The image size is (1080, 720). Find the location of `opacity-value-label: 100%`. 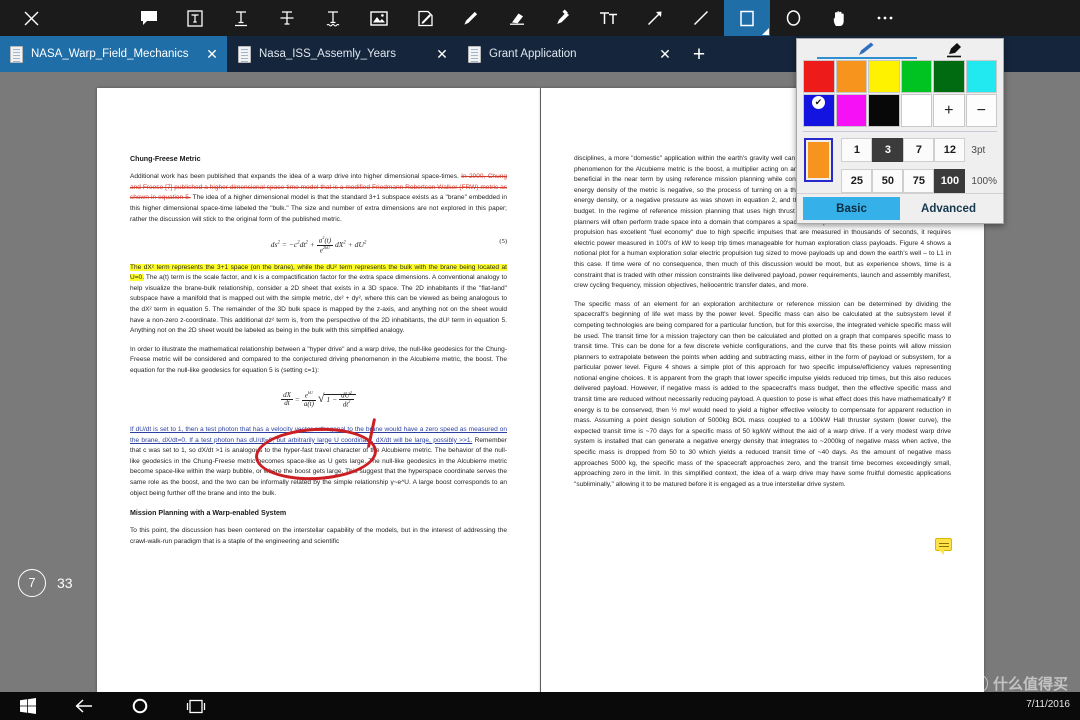

opacity-value-label: 100% is located at coordinates (984, 181).